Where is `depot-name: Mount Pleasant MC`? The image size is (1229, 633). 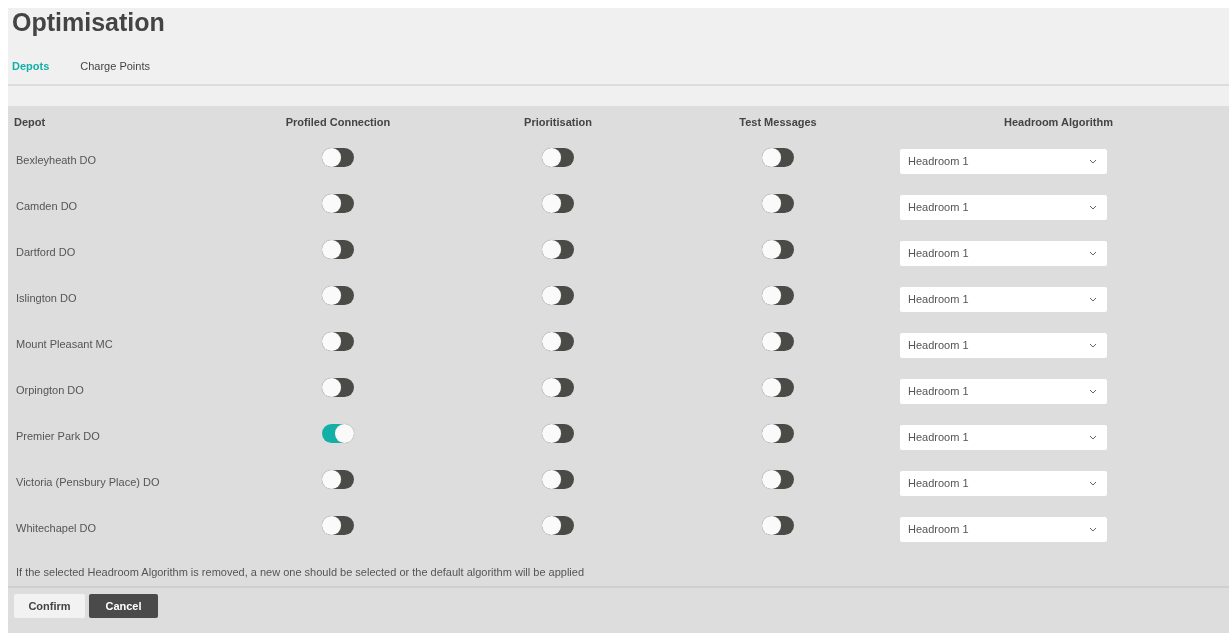 depot-name: Mount Pleasant MC is located at coordinates (64, 344).